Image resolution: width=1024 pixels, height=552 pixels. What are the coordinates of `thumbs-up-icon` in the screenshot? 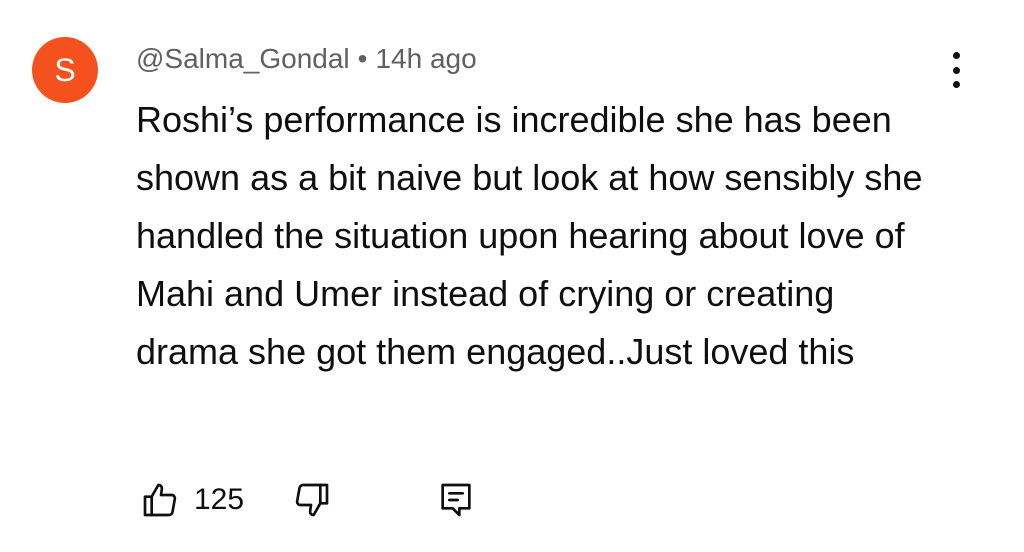 It's located at (160, 500).